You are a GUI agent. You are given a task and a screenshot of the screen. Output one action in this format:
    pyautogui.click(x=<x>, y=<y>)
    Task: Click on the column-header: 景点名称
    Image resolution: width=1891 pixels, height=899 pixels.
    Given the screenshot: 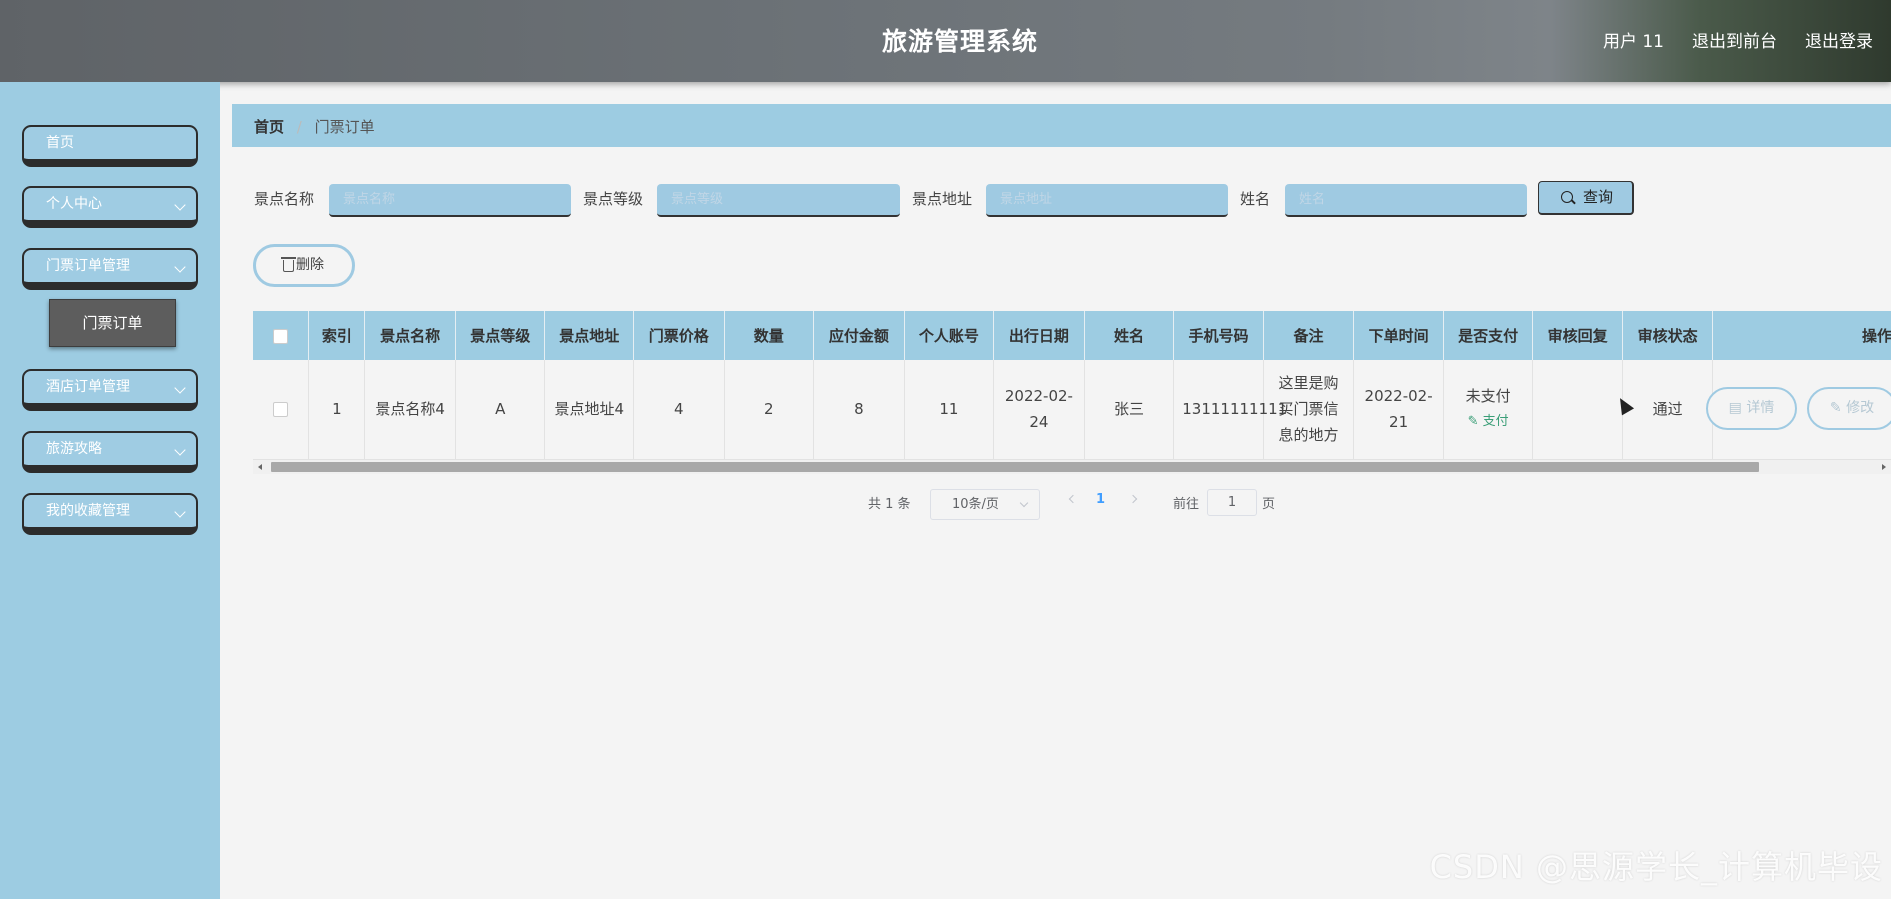 What is the action you would take?
    pyautogui.click(x=410, y=335)
    